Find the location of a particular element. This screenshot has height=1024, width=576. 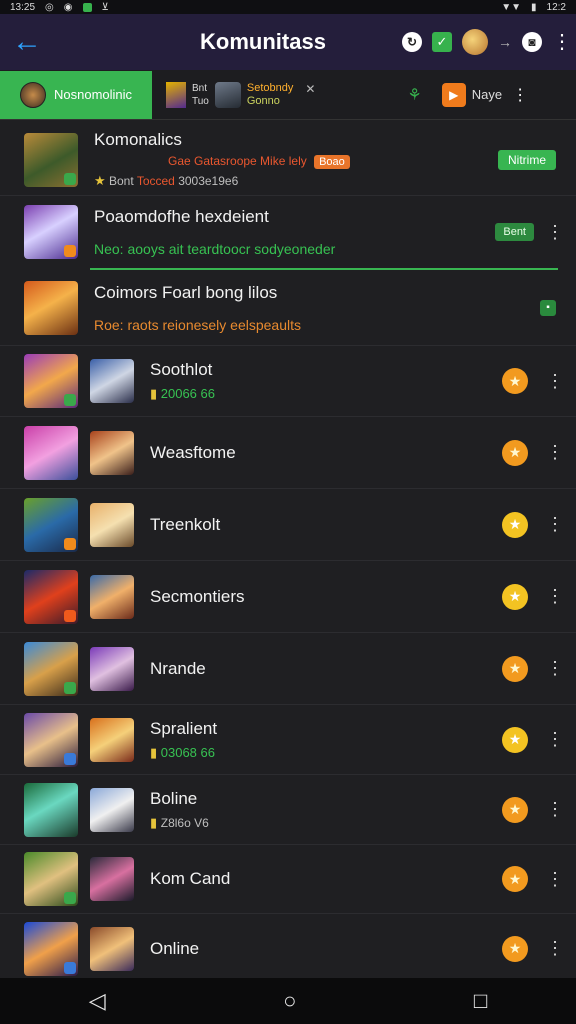

settings-icon: ◙ is located at coordinates (532, 42).